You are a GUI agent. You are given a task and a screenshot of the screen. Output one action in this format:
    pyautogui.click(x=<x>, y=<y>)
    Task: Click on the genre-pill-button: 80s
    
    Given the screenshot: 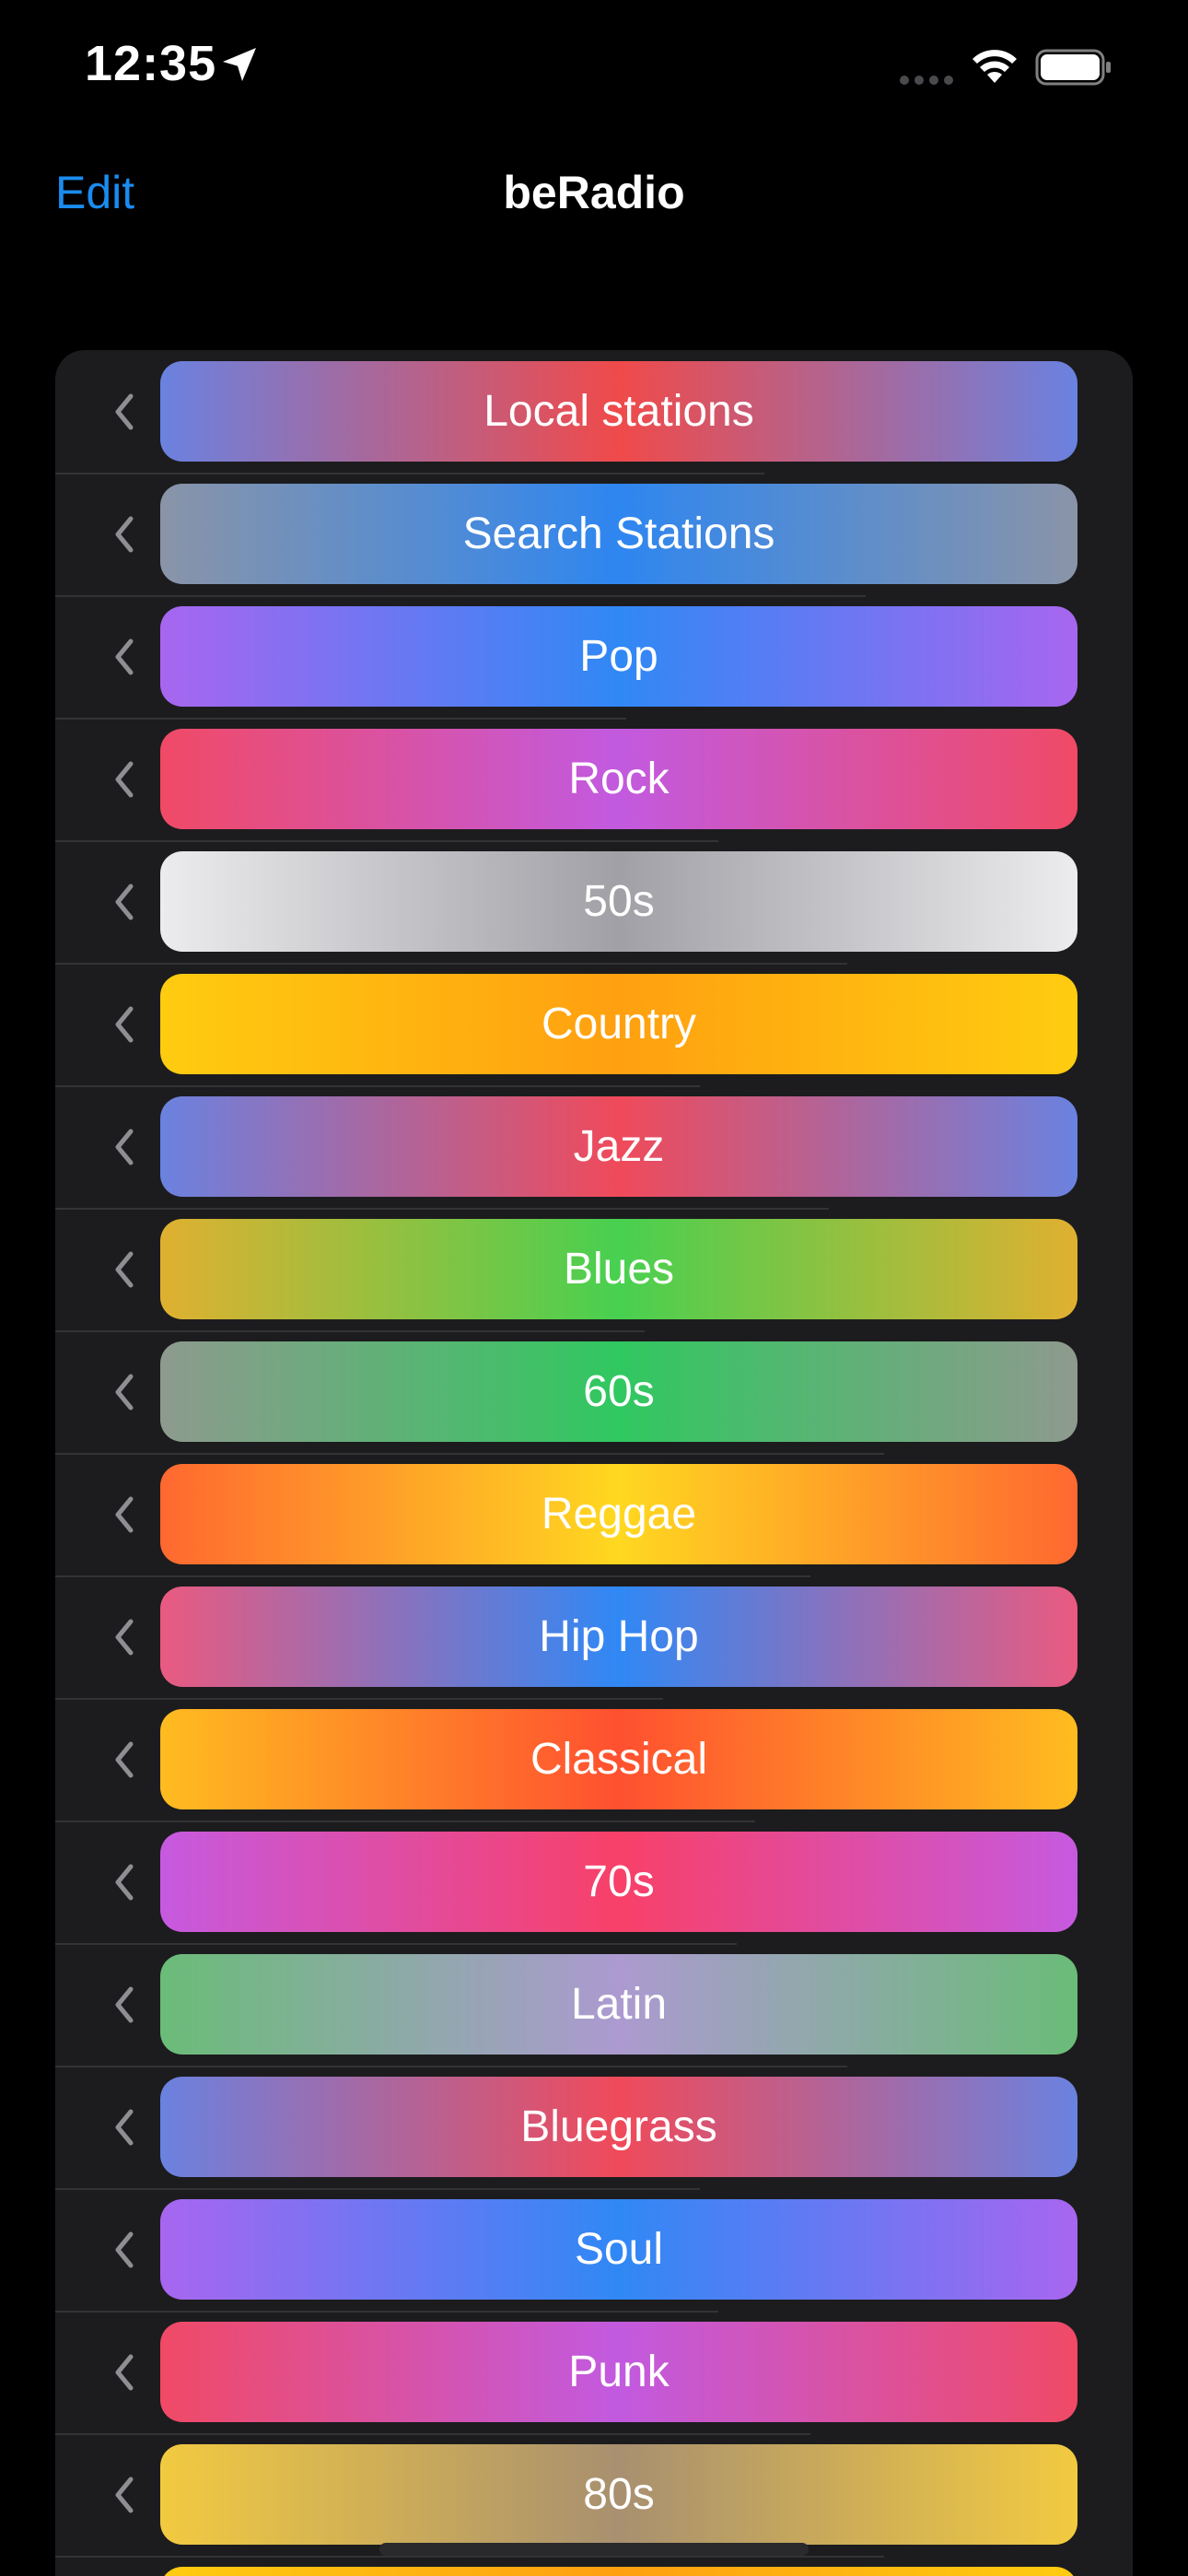 What is the action you would take?
    pyautogui.click(x=618, y=2494)
    